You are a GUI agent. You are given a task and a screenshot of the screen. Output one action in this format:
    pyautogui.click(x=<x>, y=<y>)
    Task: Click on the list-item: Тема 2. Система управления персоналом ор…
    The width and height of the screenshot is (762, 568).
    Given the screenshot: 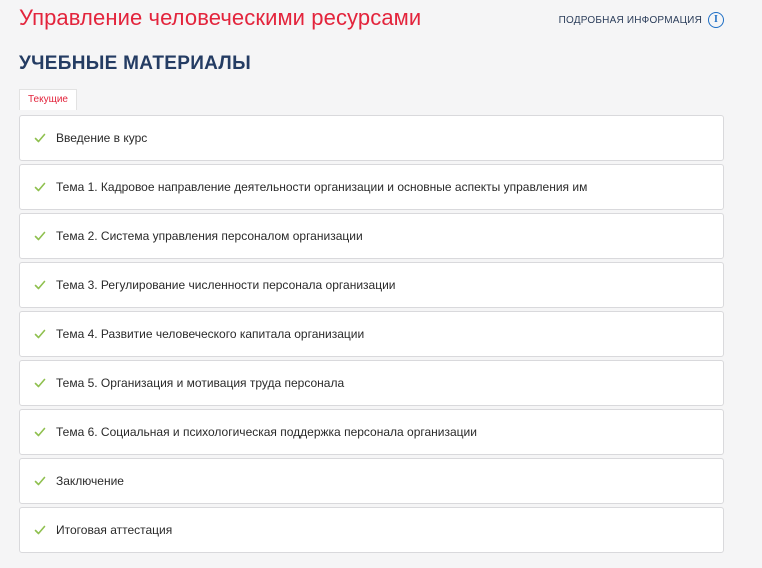 What is the action you would take?
    pyautogui.click(x=371, y=236)
    